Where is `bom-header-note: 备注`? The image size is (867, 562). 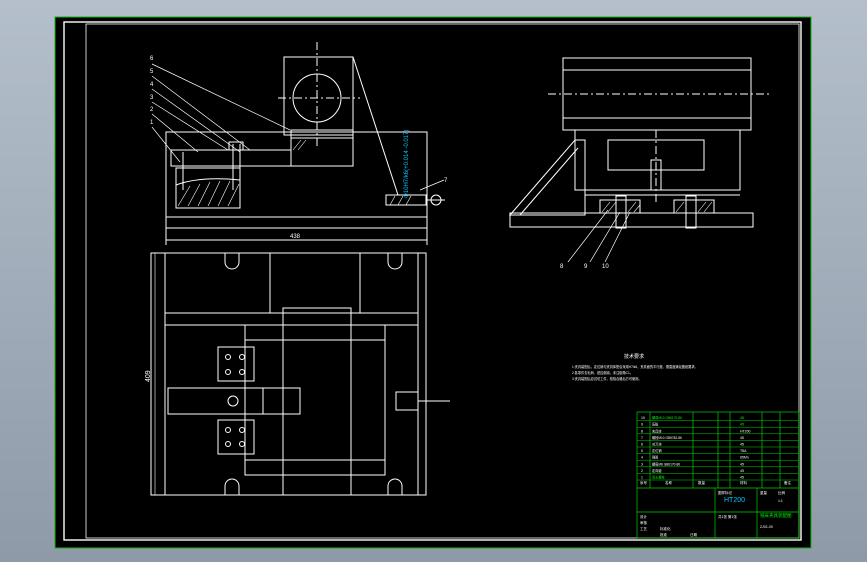
bom-header-note: 备注 is located at coordinates (788, 482).